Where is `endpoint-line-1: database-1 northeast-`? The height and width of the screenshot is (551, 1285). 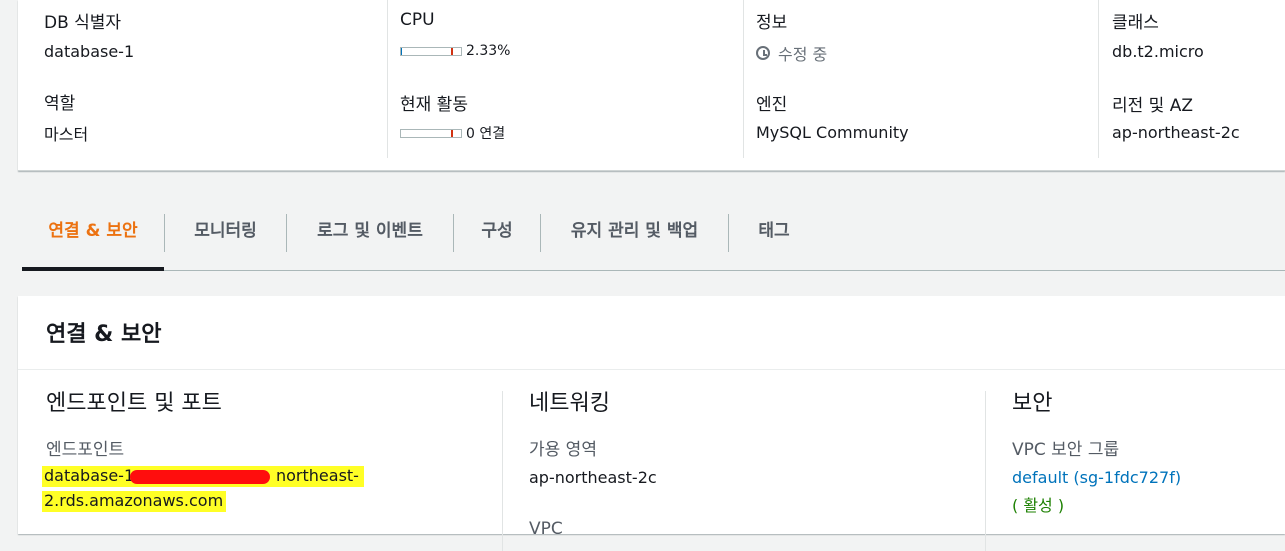 endpoint-line-1: database-1 northeast- is located at coordinates (203, 476).